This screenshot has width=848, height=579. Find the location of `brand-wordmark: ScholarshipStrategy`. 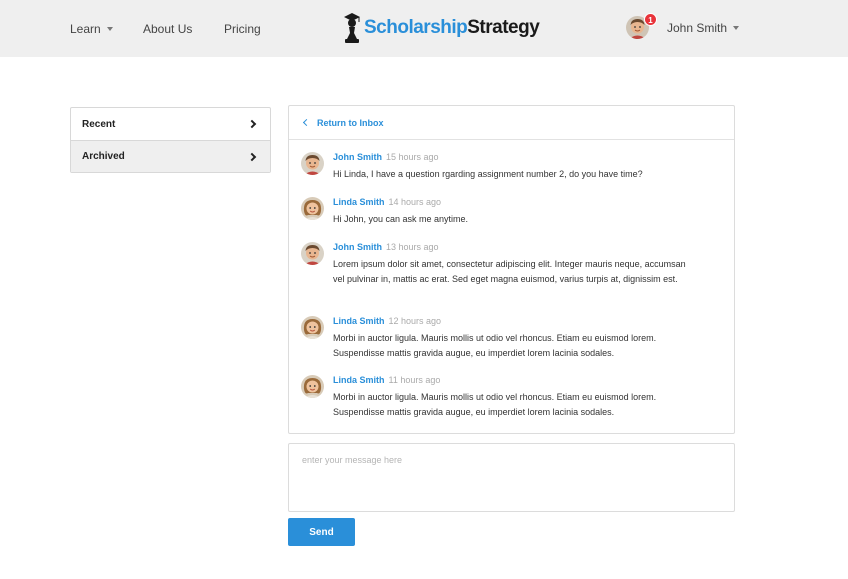

brand-wordmark: ScholarshipStrategy is located at coordinates (452, 28).